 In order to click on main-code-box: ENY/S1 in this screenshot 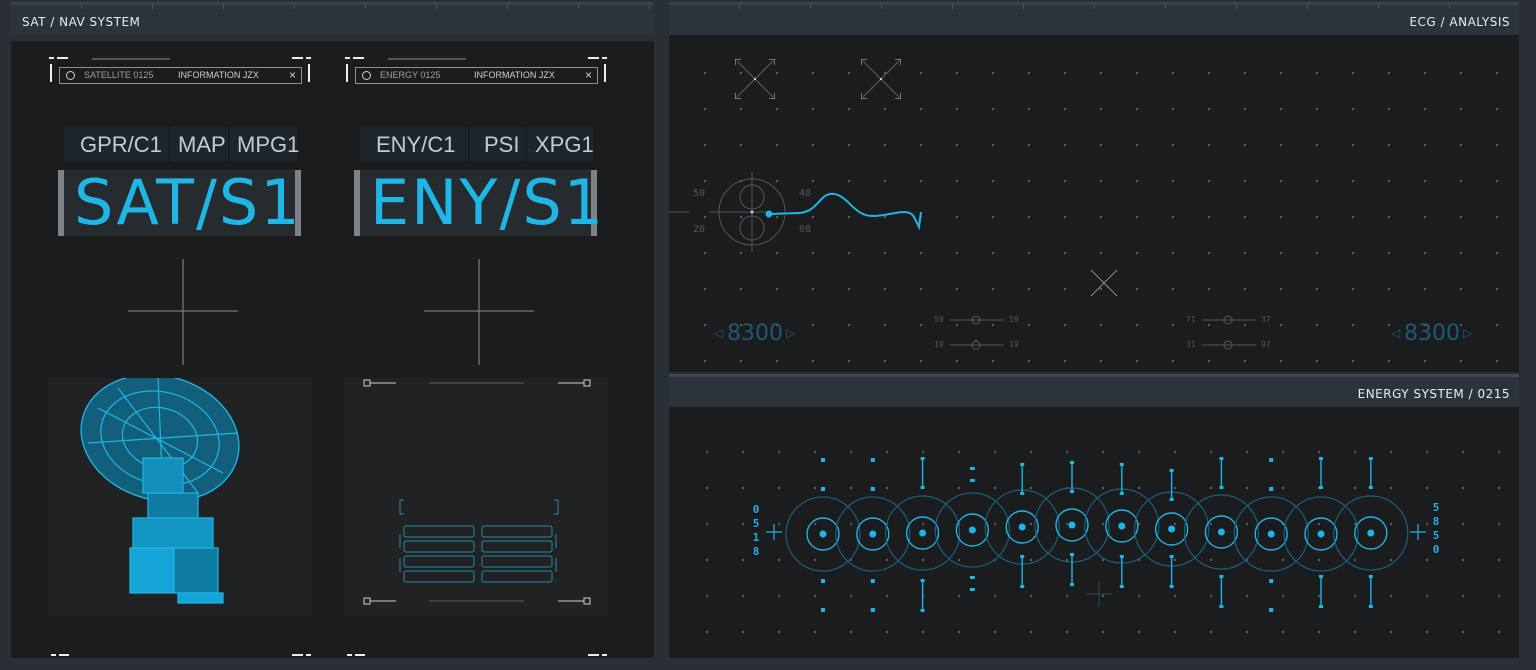, I will do `click(478, 202)`.